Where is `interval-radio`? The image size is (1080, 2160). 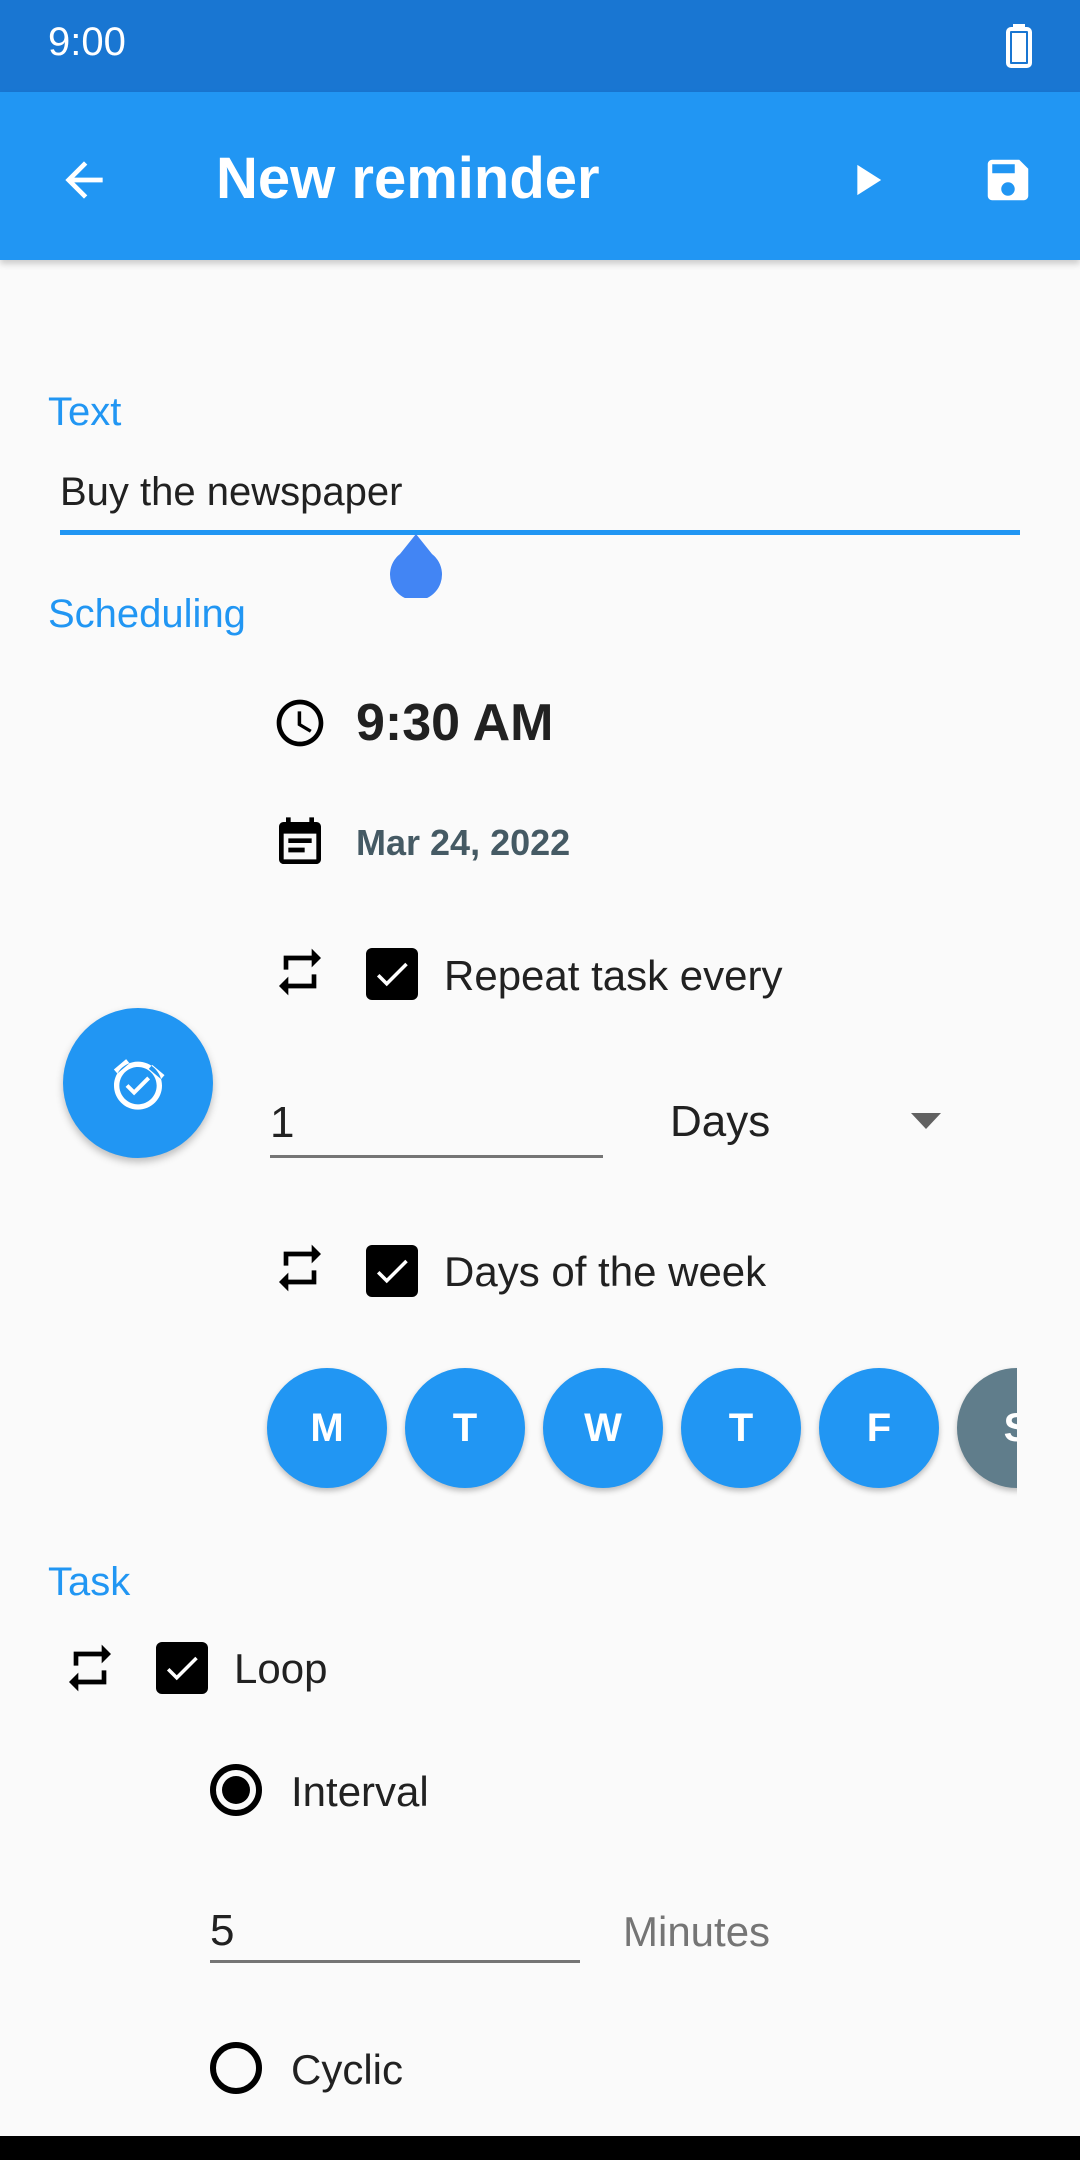 interval-radio is located at coordinates (236, 1790).